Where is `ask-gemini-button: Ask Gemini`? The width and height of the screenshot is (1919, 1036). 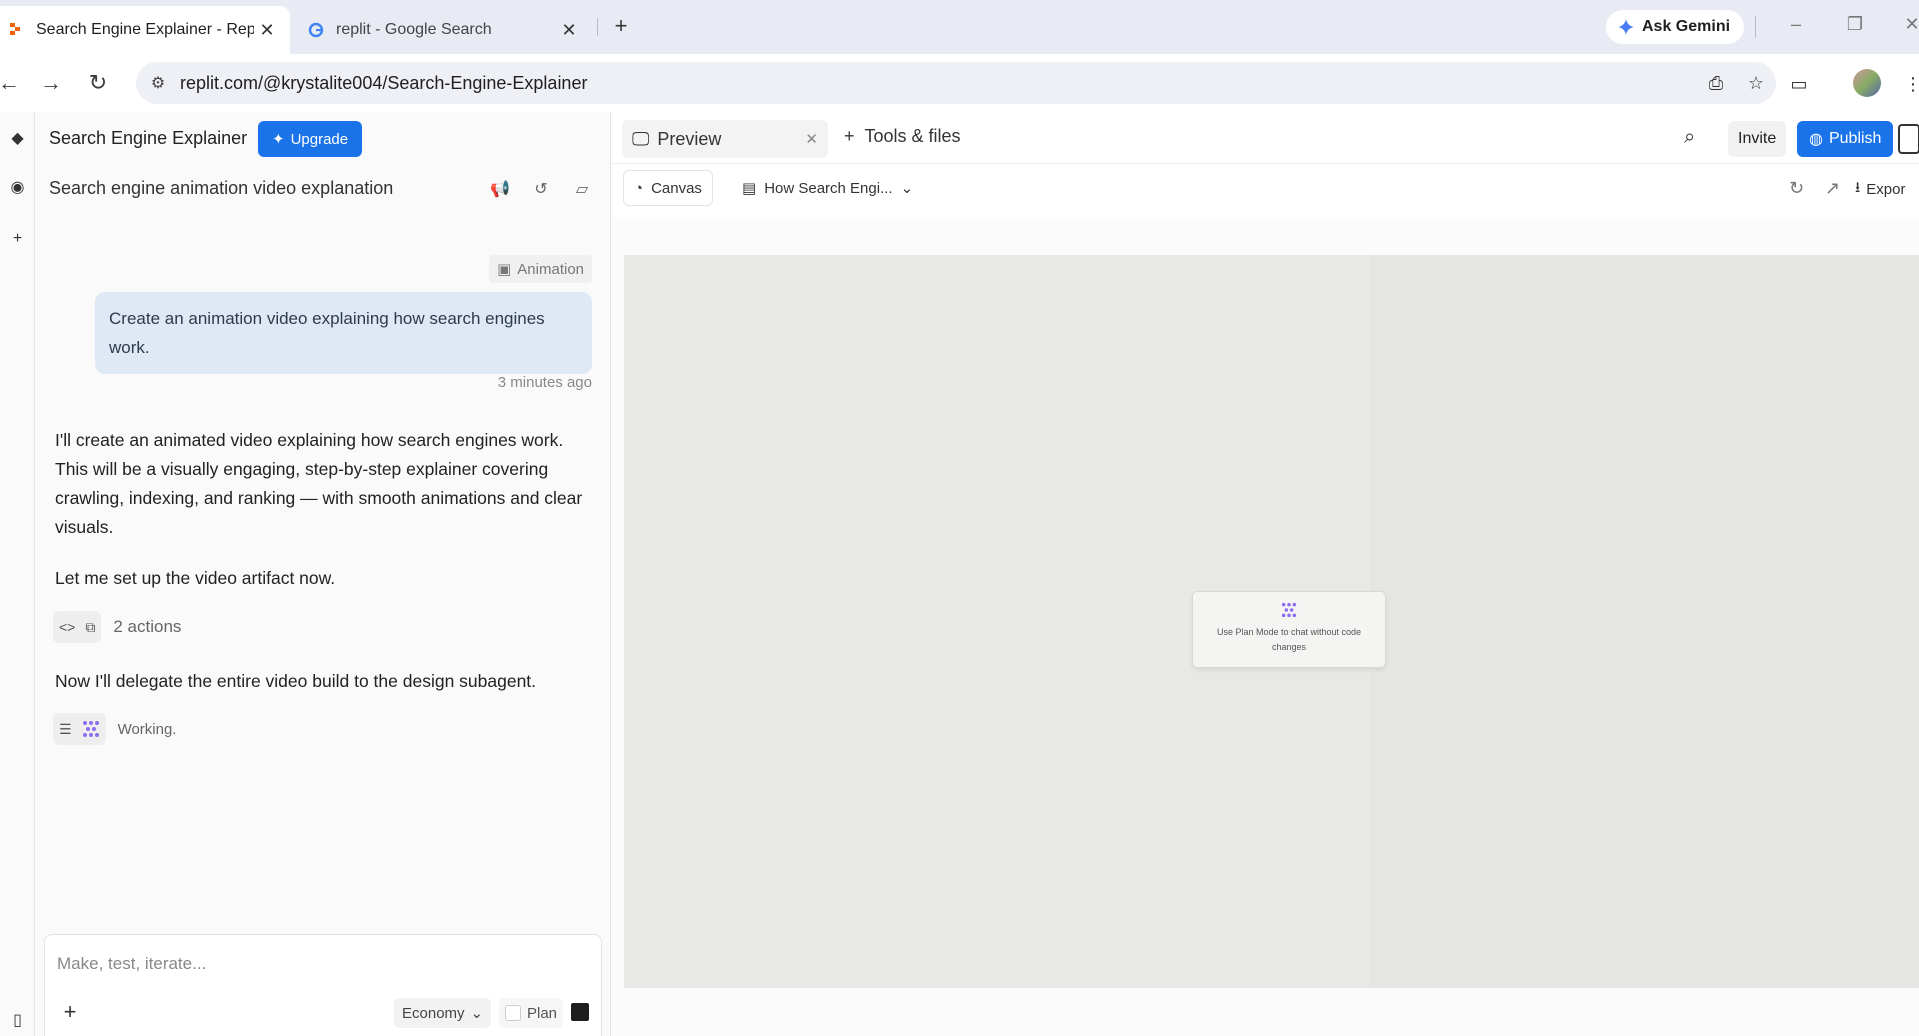 ask-gemini-button: Ask Gemini is located at coordinates (1675, 27).